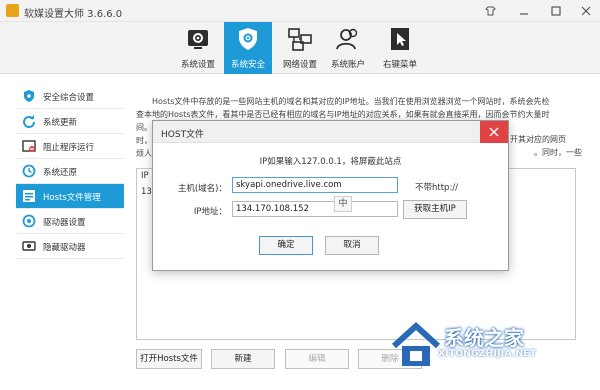  I want to click on ip-input, so click(315, 209).